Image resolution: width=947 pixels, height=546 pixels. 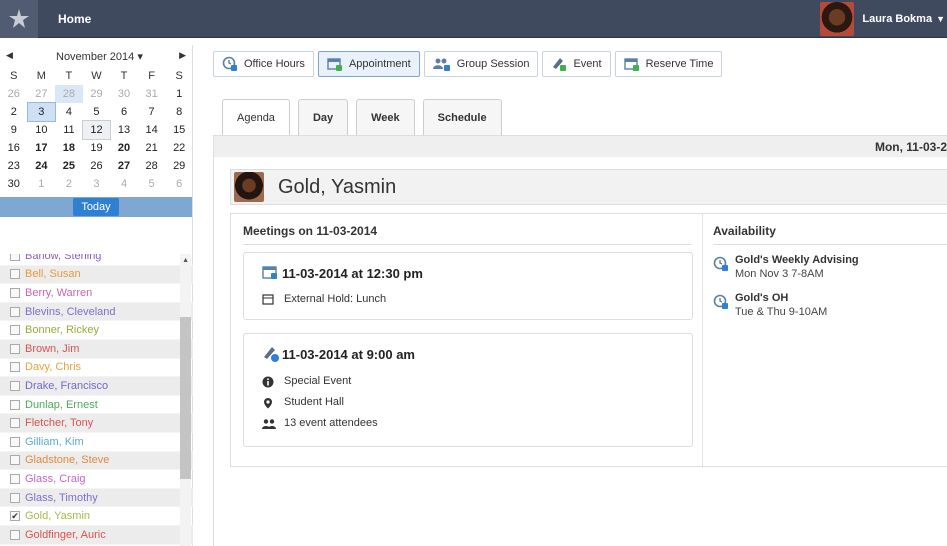 I want to click on user-menu: Laura Bokma ▼, so click(x=883, y=19).